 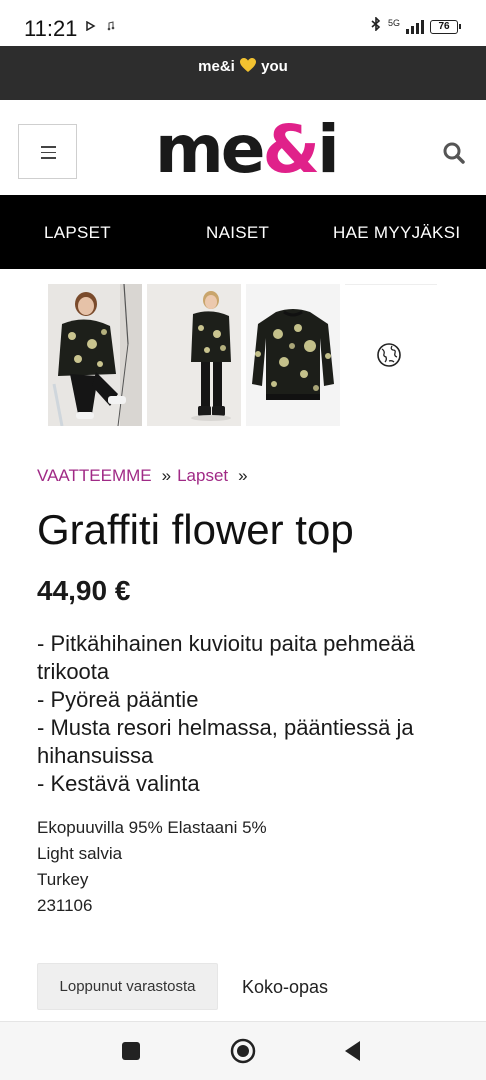 I want to click on logo-text: me&i, so click(x=247, y=149).